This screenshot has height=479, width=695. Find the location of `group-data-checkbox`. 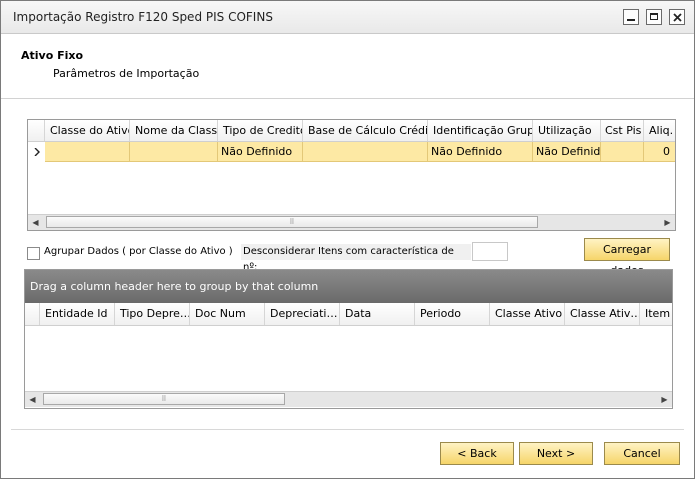

group-data-checkbox is located at coordinates (33, 253).